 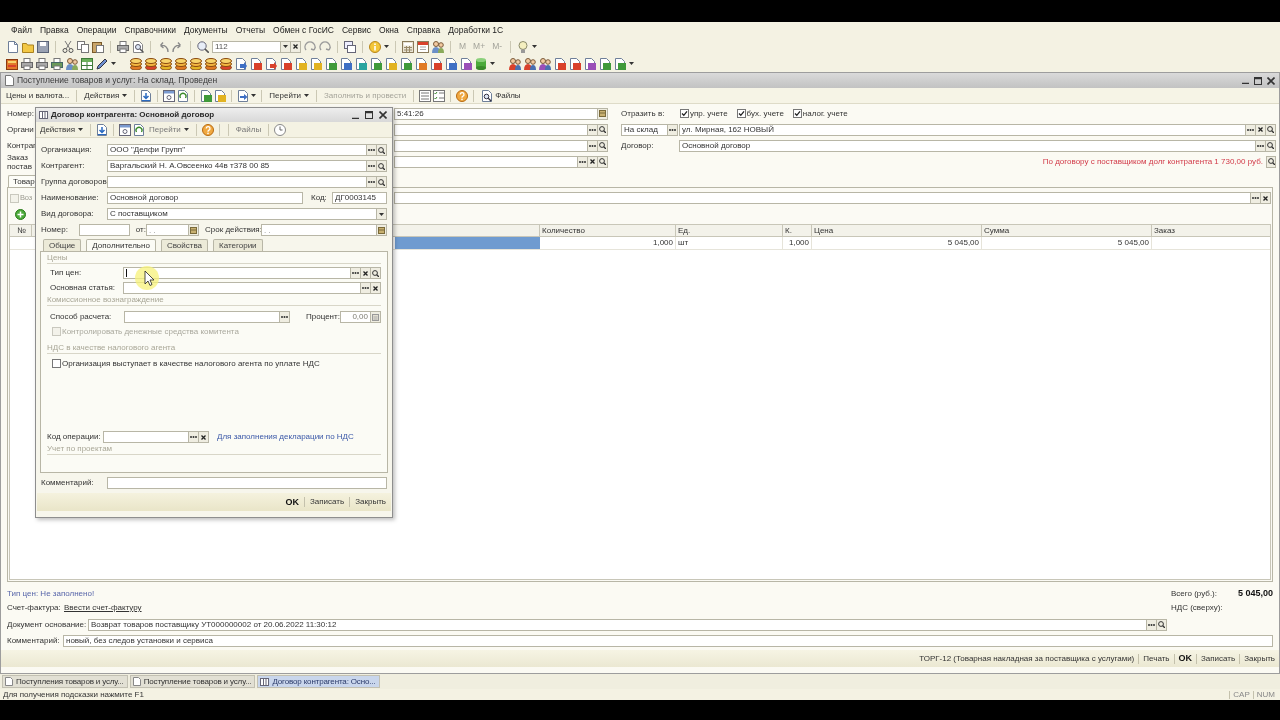 I want to click on menu-item: Окна, so click(x=389, y=30).